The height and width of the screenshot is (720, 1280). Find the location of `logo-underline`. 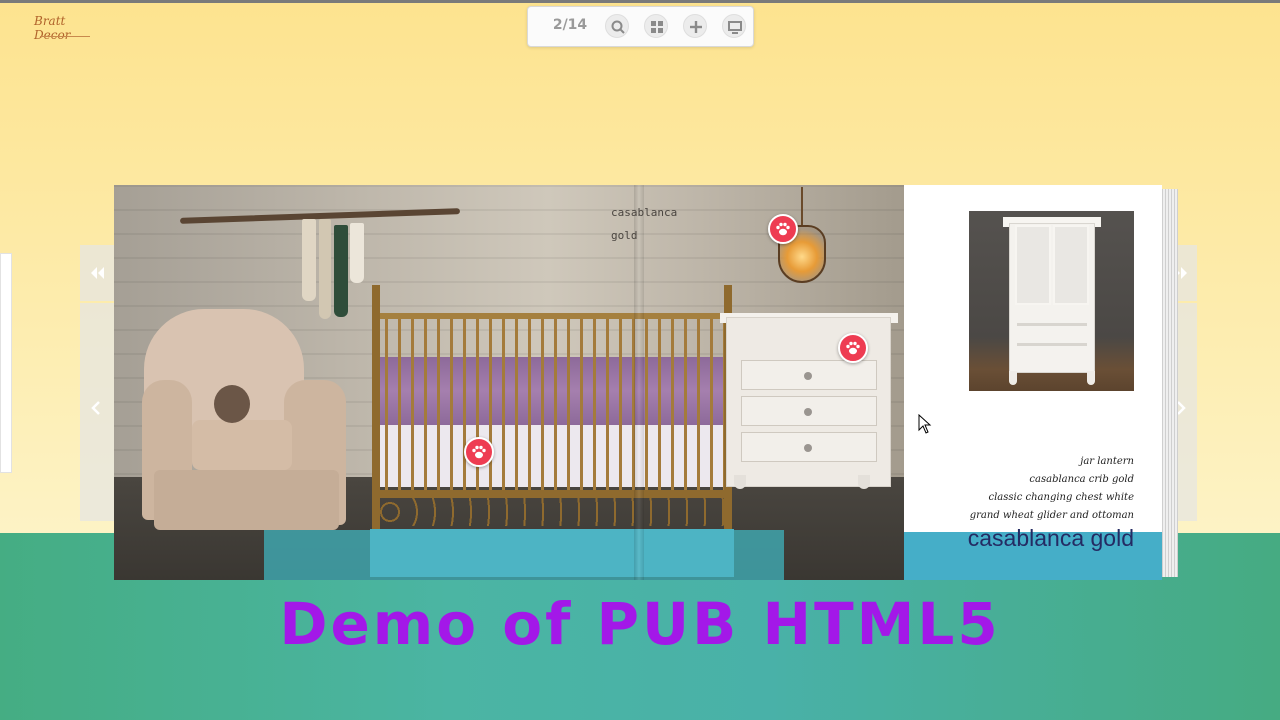

logo-underline is located at coordinates (65, 36).